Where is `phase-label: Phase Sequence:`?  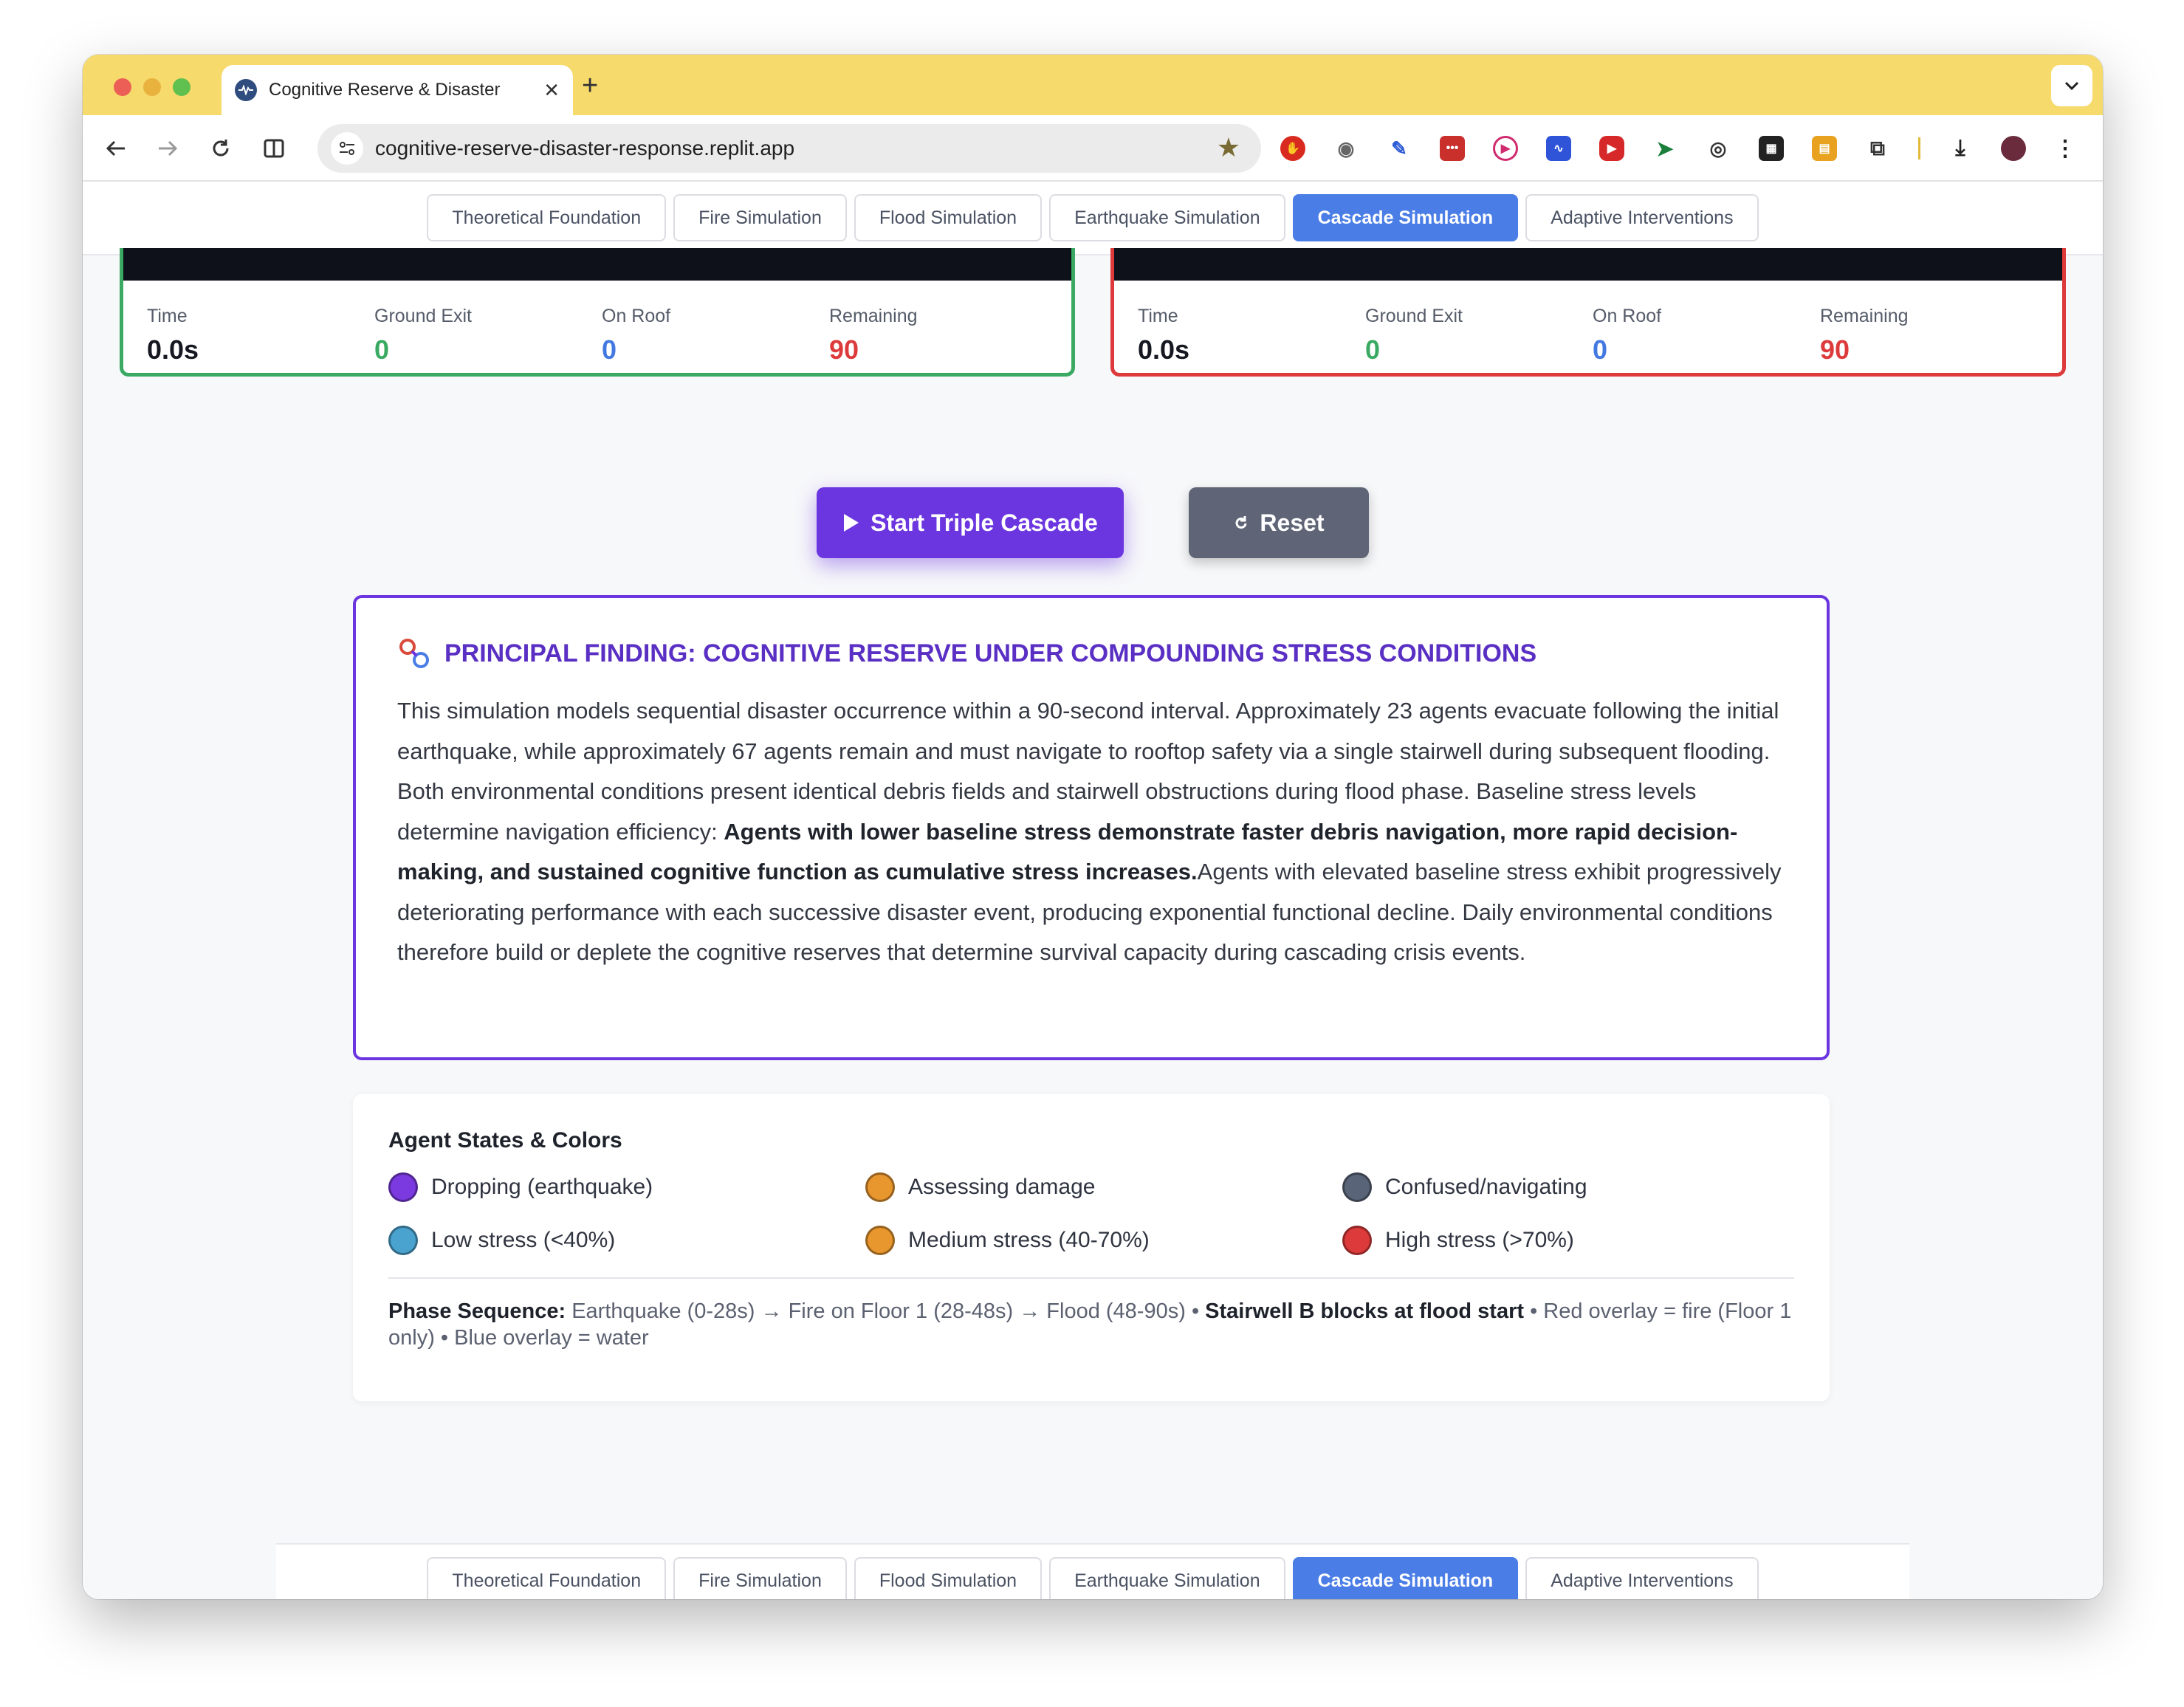 phase-label: Phase Sequence: is located at coordinates (477, 1311).